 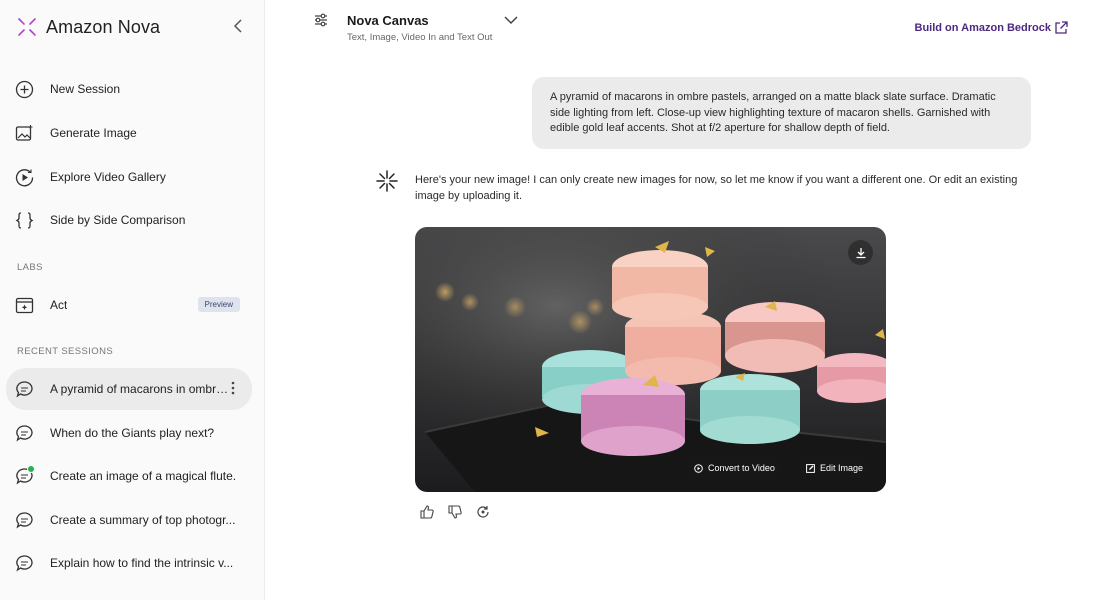 What do you see at coordinates (30, 267) in the screenshot?
I see `labs-section-label: LABS` at bounding box center [30, 267].